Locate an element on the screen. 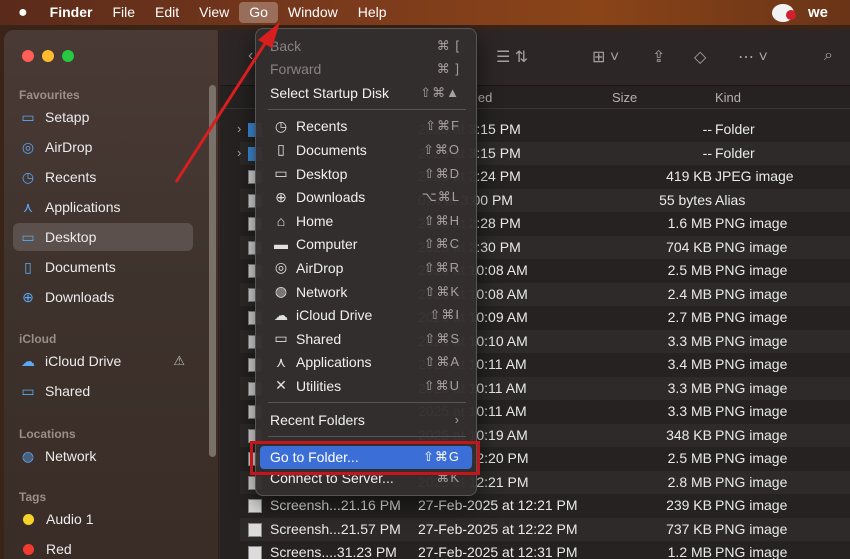  sidebar-item-desktop: ▭ Desktop is located at coordinates (103, 237).